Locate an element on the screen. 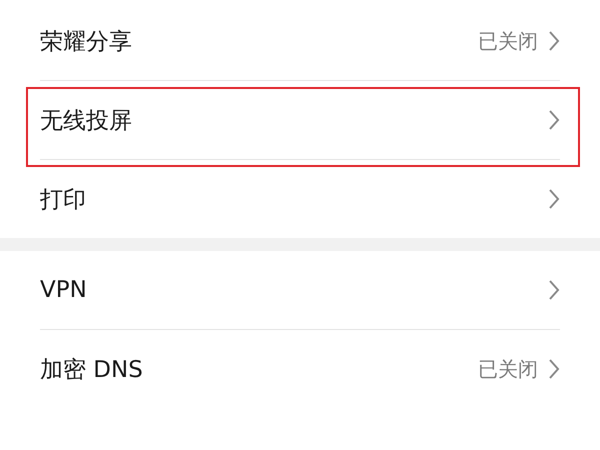 The height and width of the screenshot is (450, 600). setting-label: VPN is located at coordinates (294, 290).